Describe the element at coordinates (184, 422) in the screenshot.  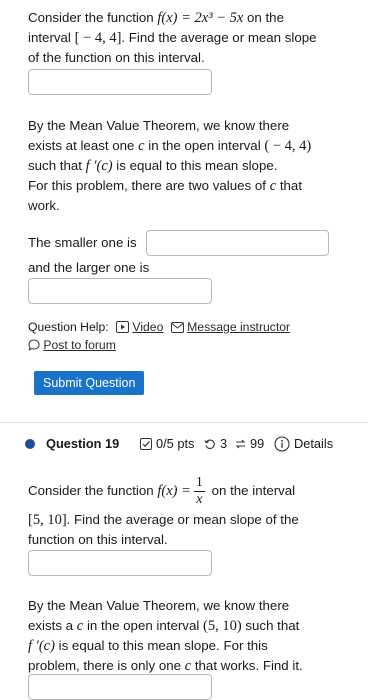
I see `section-divider` at that location.